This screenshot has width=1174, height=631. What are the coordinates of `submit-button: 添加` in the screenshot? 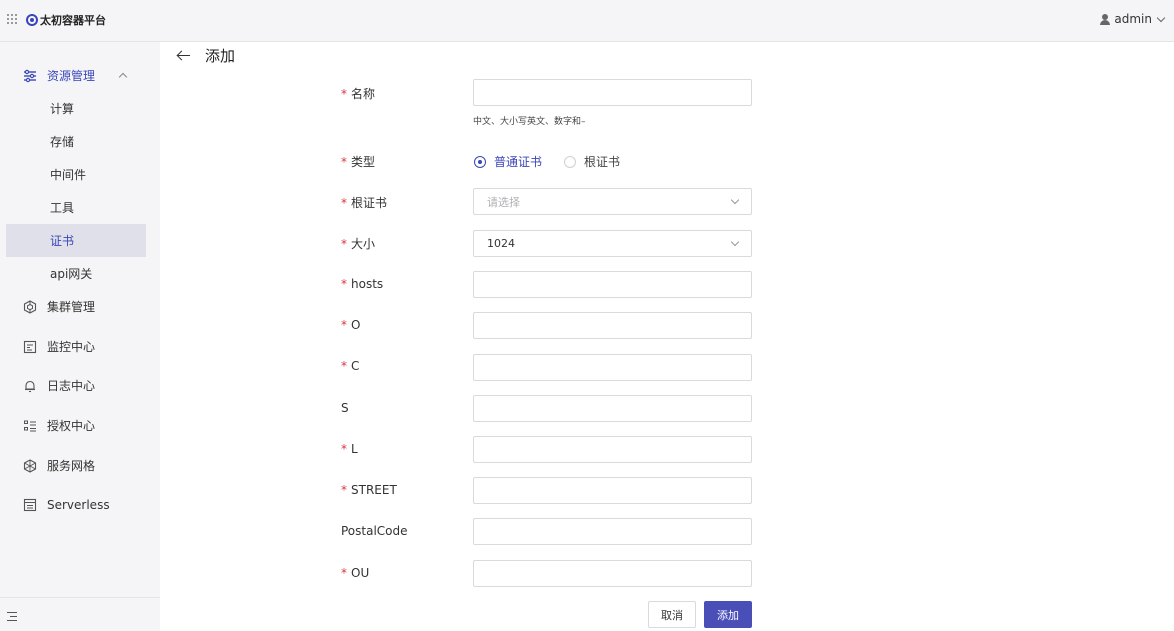 It's located at (728, 614).